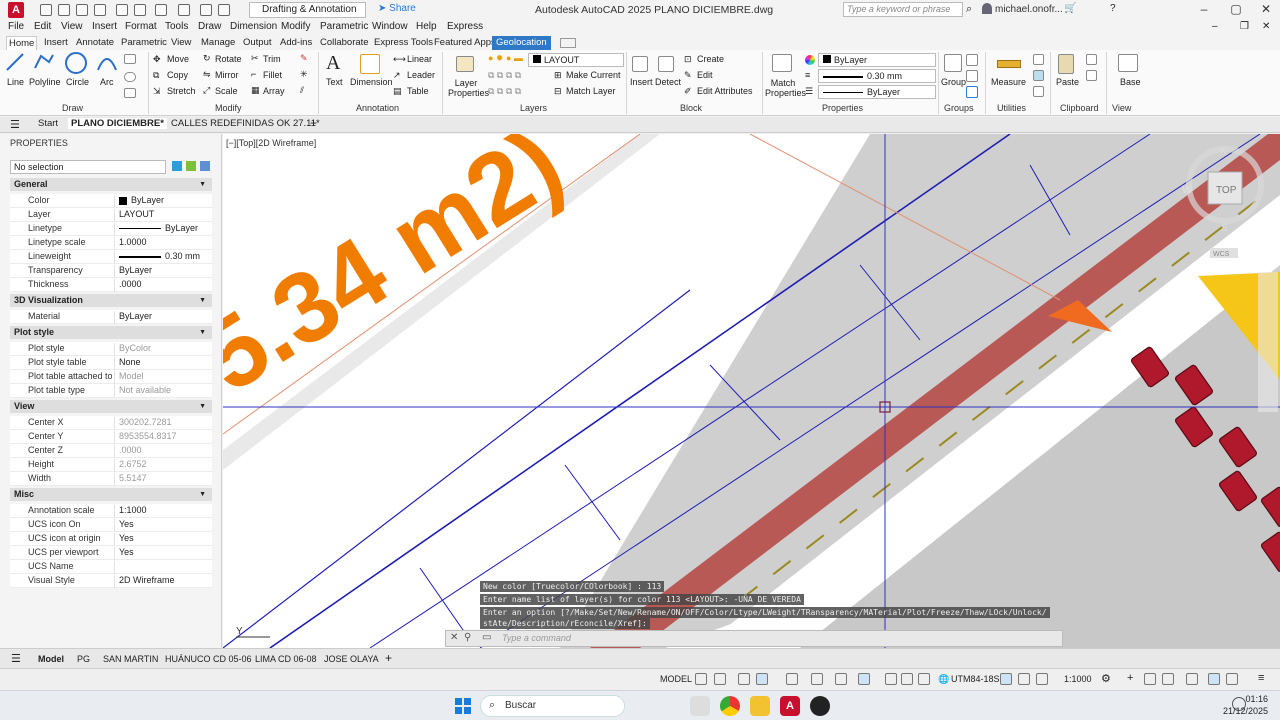 The height and width of the screenshot is (720, 1280). What do you see at coordinates (272, 59) in the screenshot?
I see `trim-button: Trim` at bounding box center [272, 59].